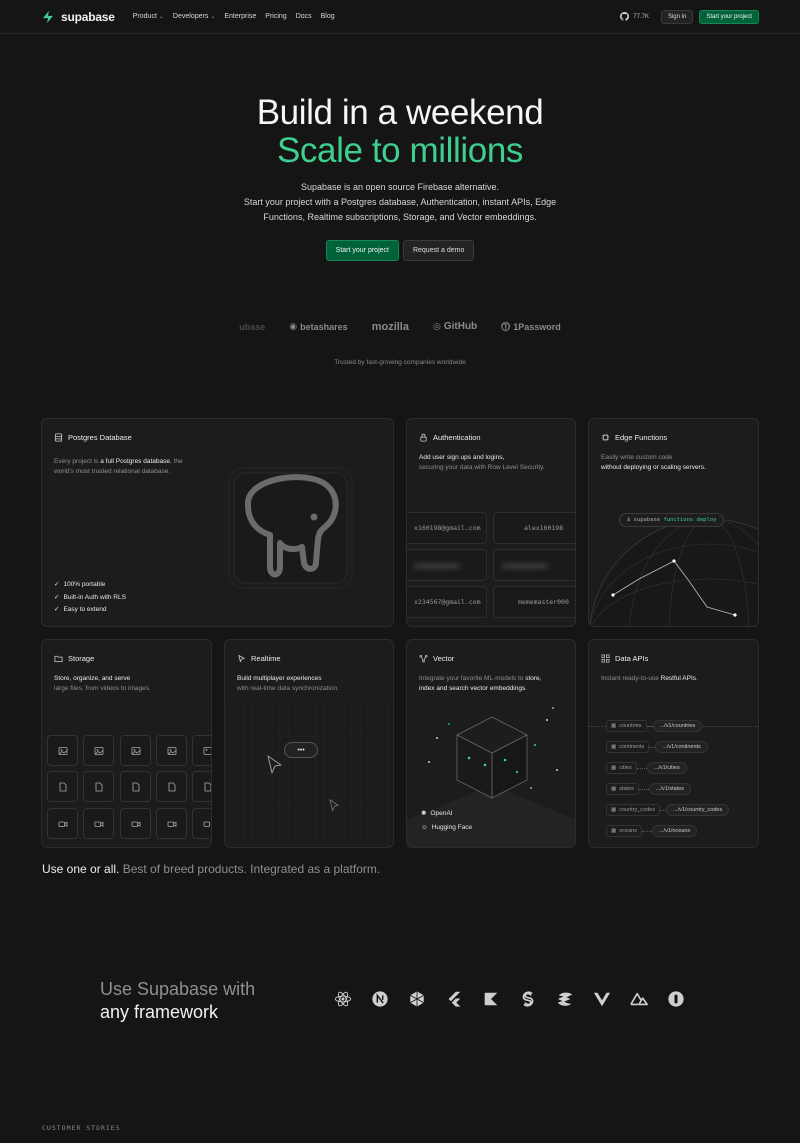 The width and height of the screenshot is (800, 1143). What do you see at coordinates (677, 16) in the screenshot?
I see `sign-in-button: Sign in` at bounding box center [677, 16].